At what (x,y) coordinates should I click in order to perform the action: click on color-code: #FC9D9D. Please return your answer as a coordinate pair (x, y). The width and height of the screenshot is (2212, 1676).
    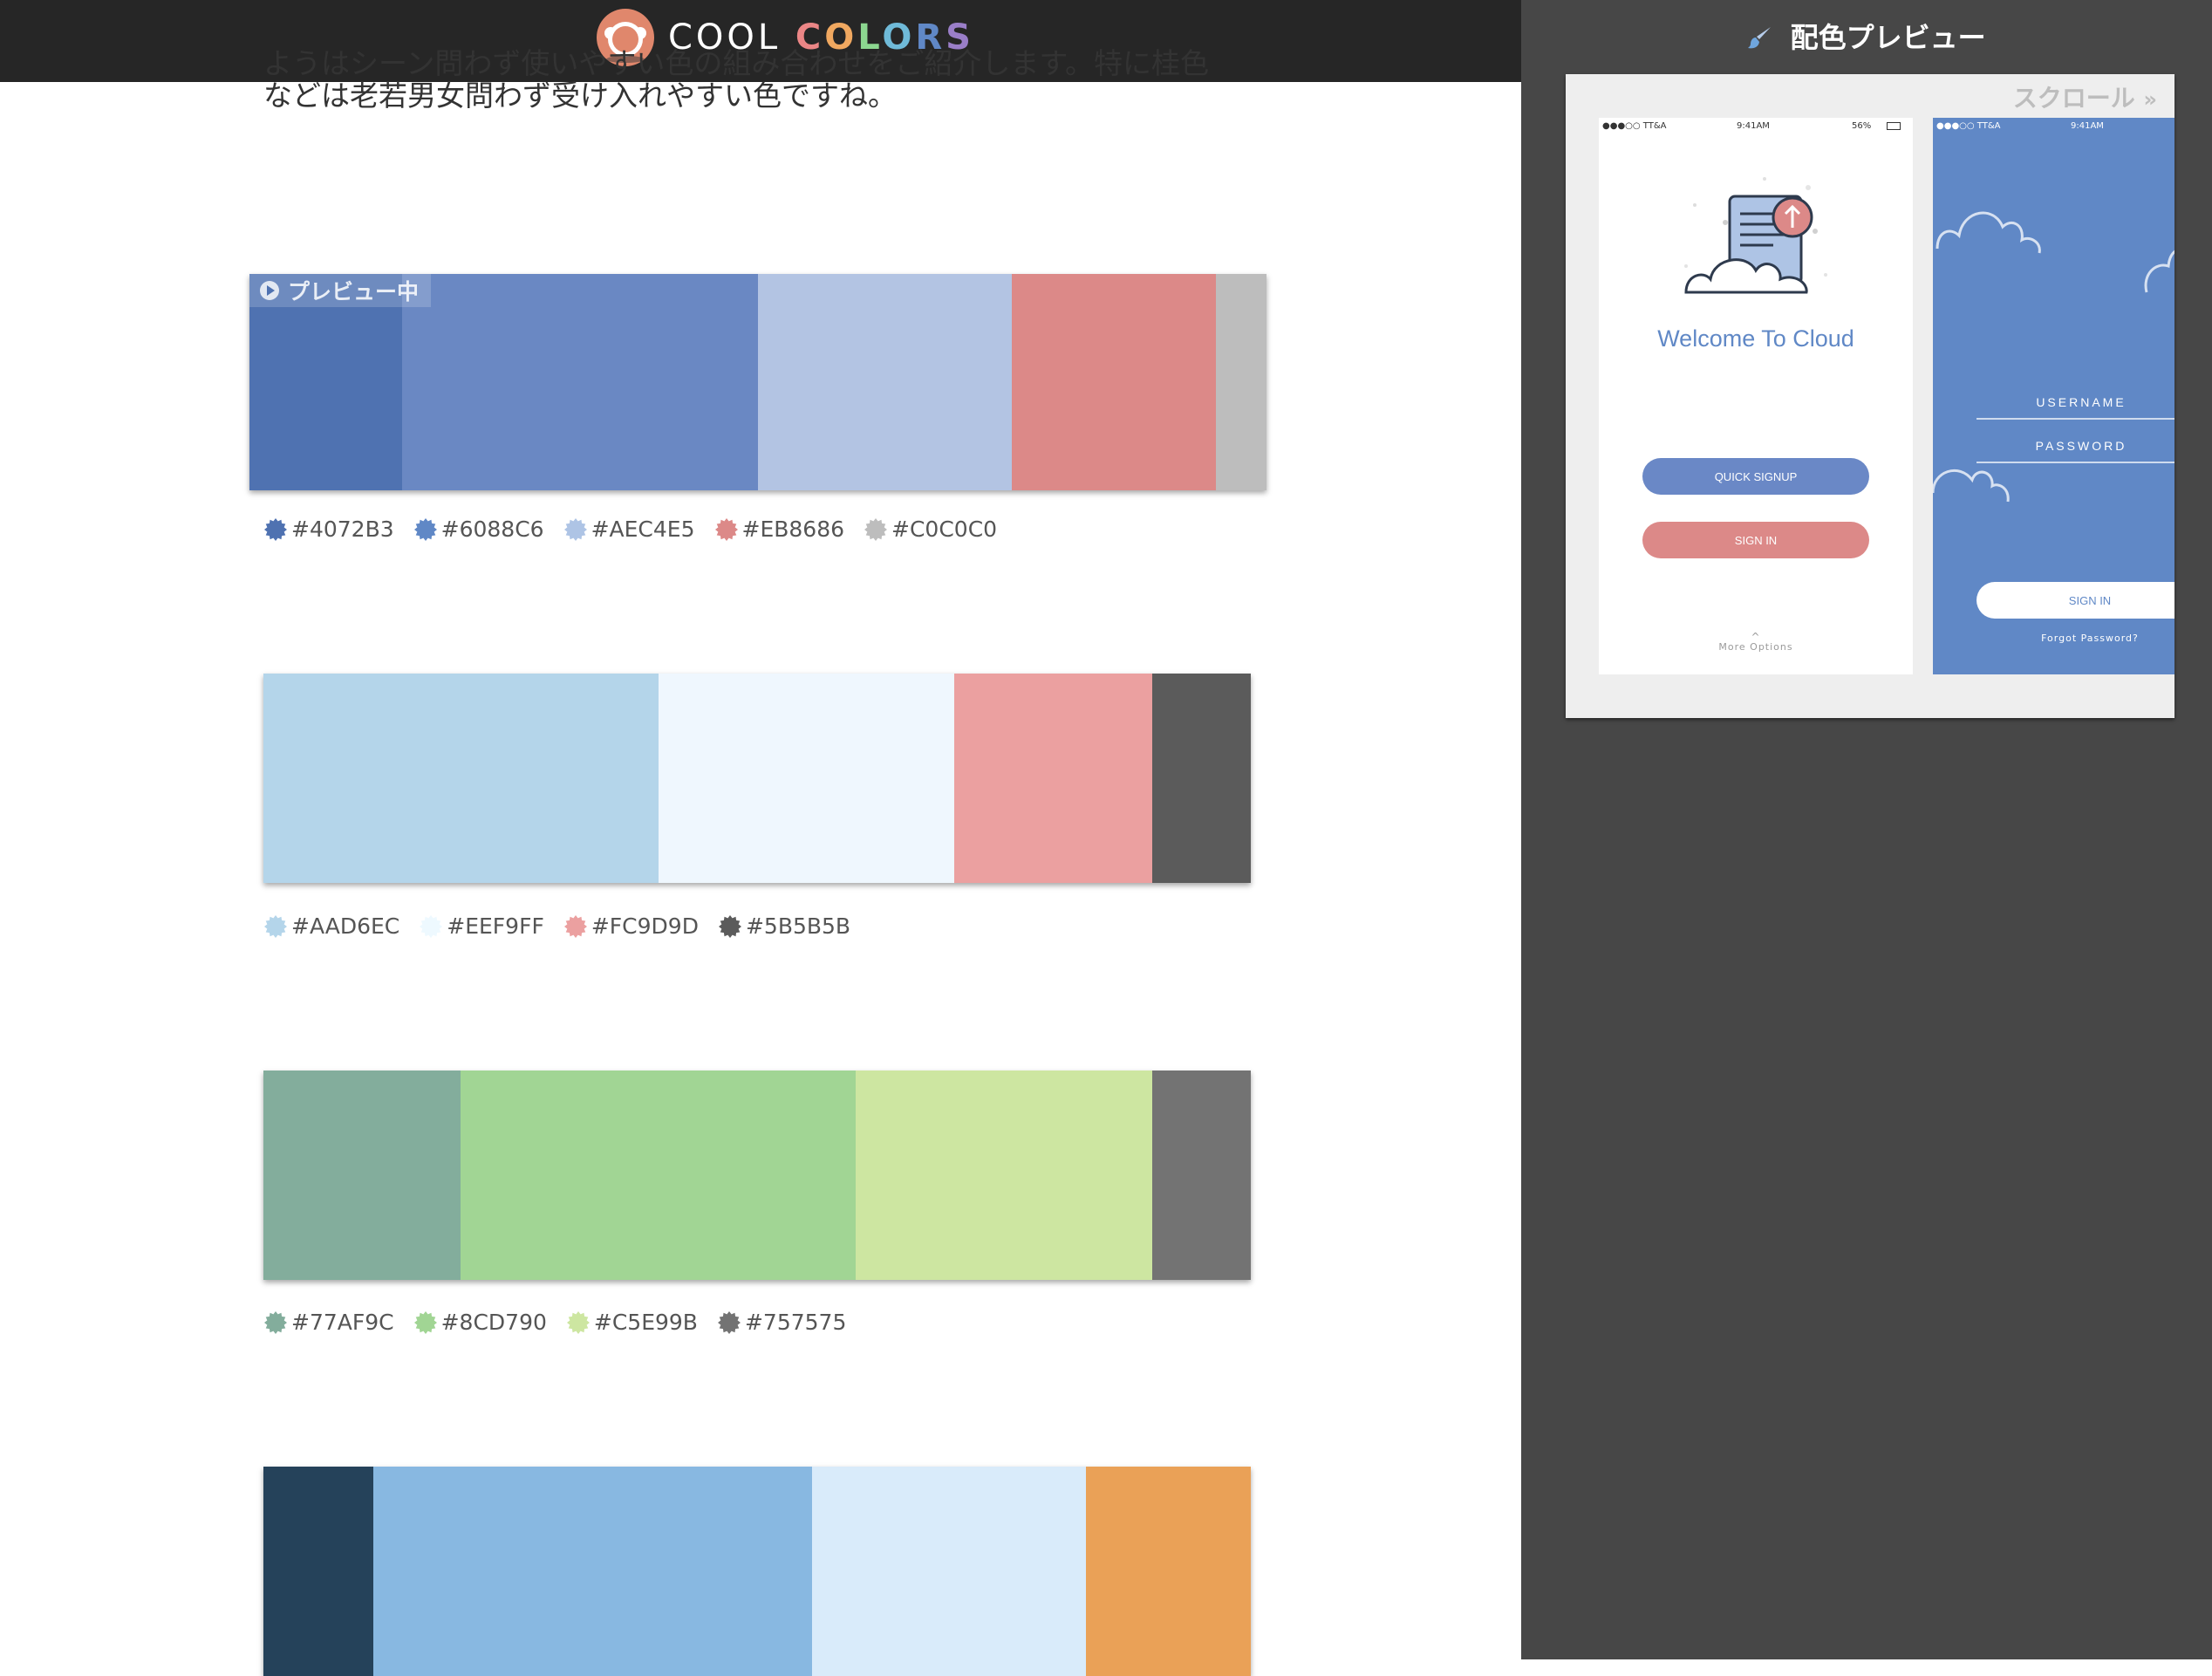
    Looking at the image, I should click on (631, 926).